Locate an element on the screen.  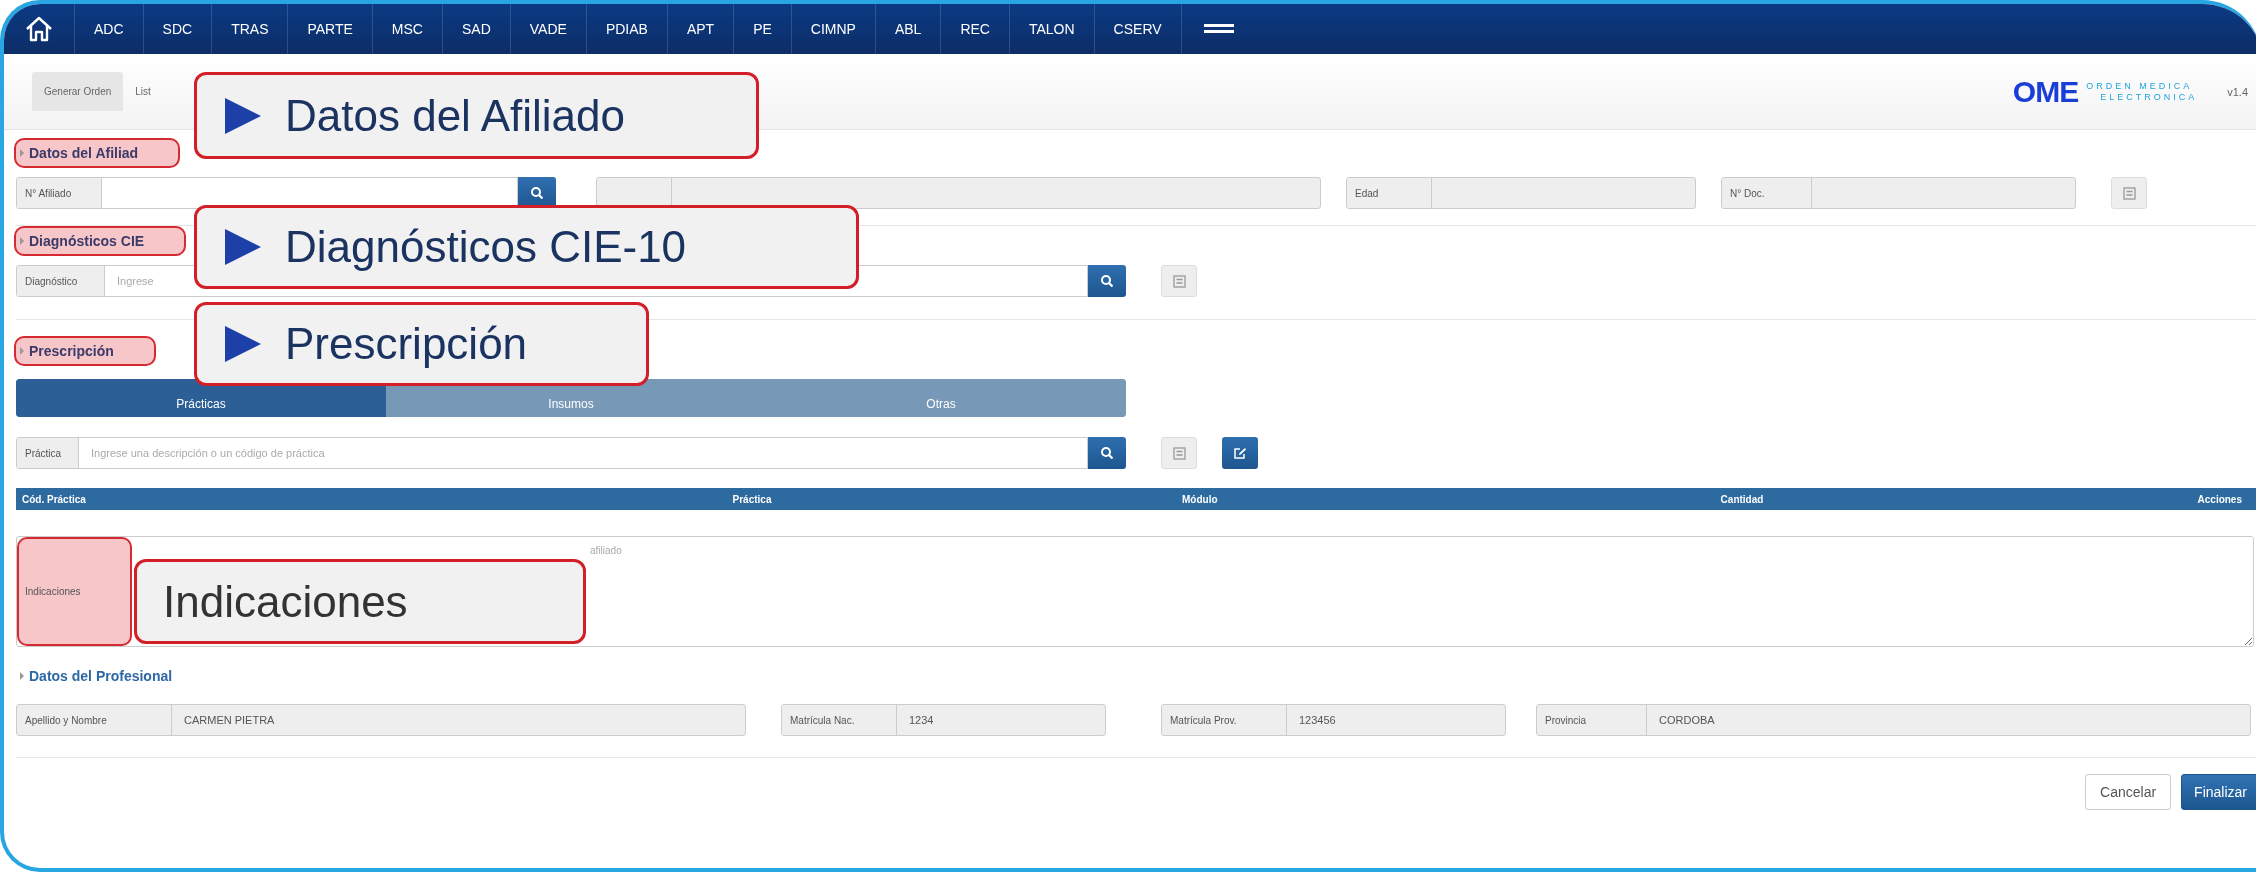
logo-text: ORDEN MEDICA is located at coordinates (2140, 86).